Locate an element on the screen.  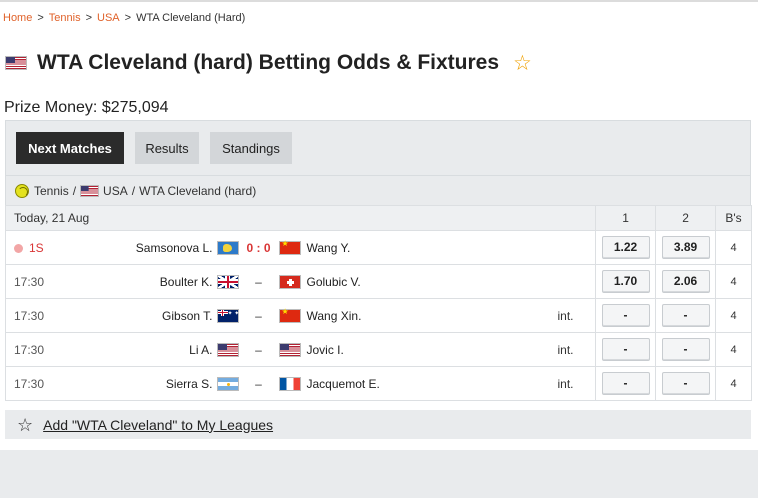
table-row: 17:30 Boulter K. – Golubic V. 1.70 2.06 4 is located at coordinates (379, 281).